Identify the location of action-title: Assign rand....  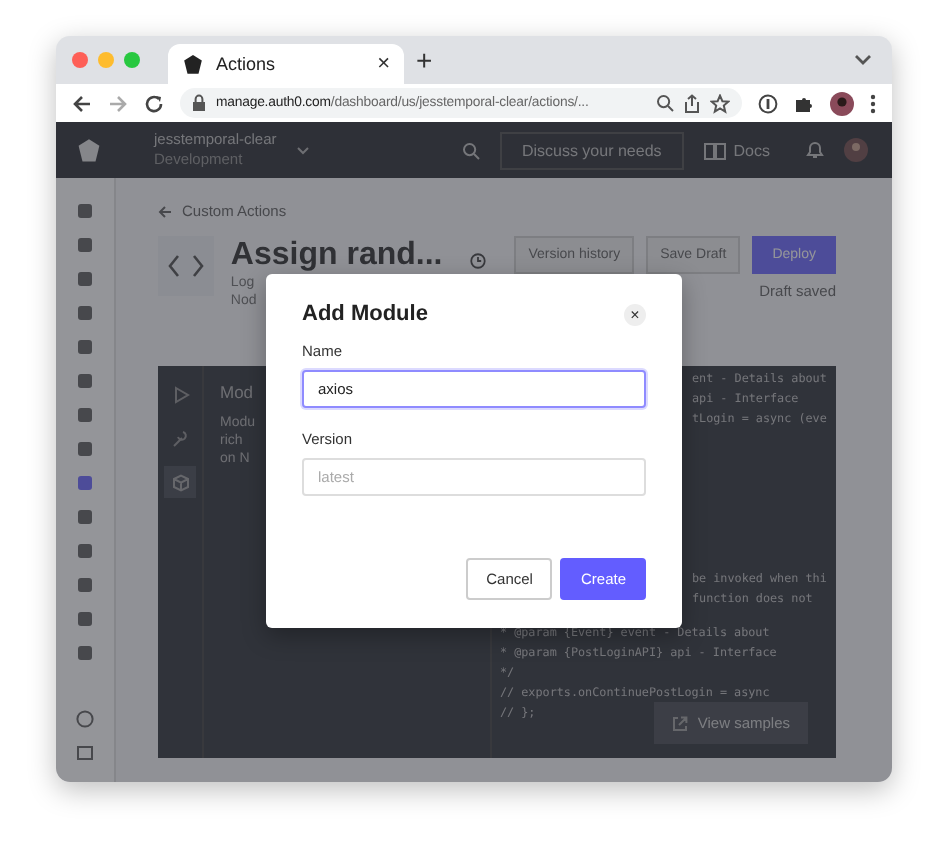
(336, 255).